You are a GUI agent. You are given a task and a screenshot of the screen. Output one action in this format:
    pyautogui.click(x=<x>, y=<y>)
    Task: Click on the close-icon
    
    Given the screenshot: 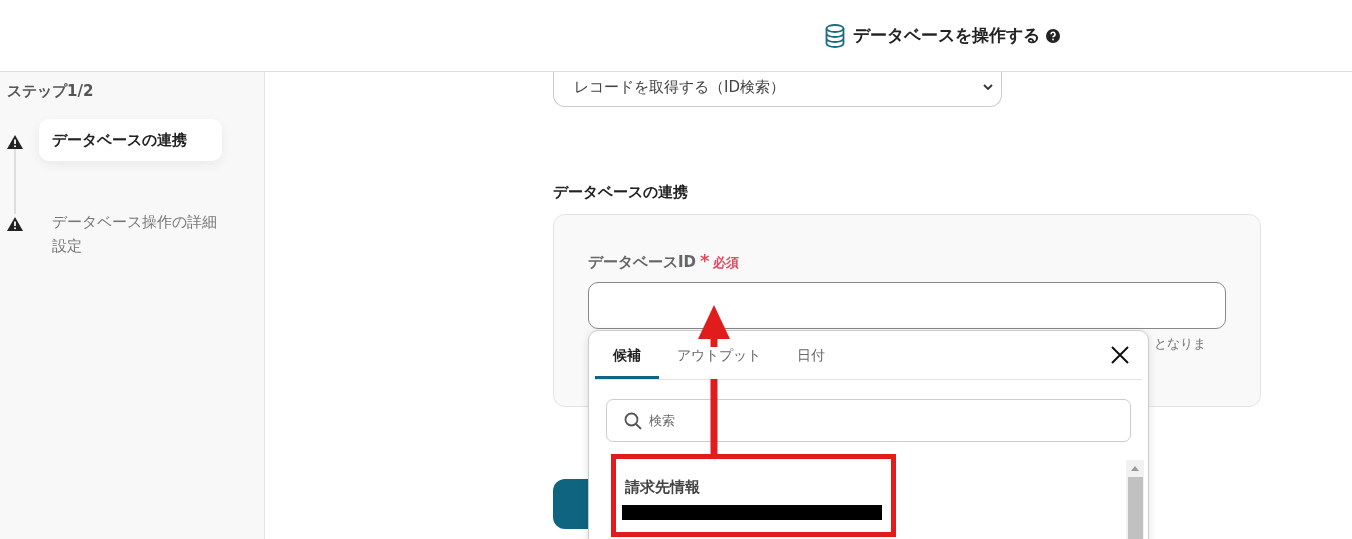 What is the action you would take?
    pyautogui.click(x=1120, y=355)
    